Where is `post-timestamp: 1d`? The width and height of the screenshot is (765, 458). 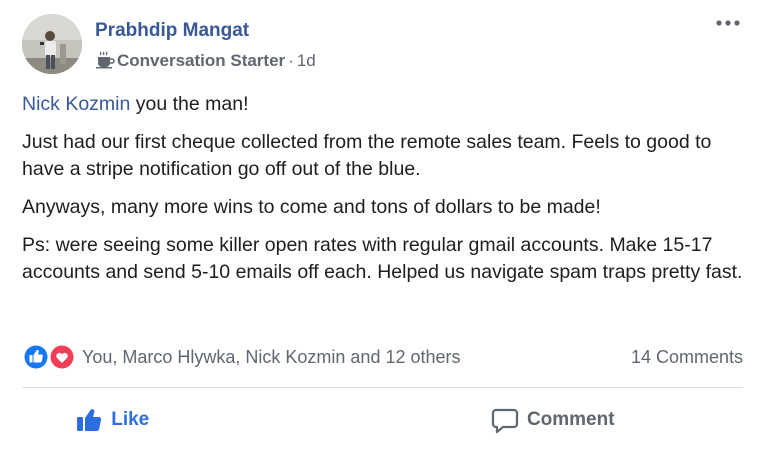
post-timestamp: 1d is located at coordinates (306, 61).